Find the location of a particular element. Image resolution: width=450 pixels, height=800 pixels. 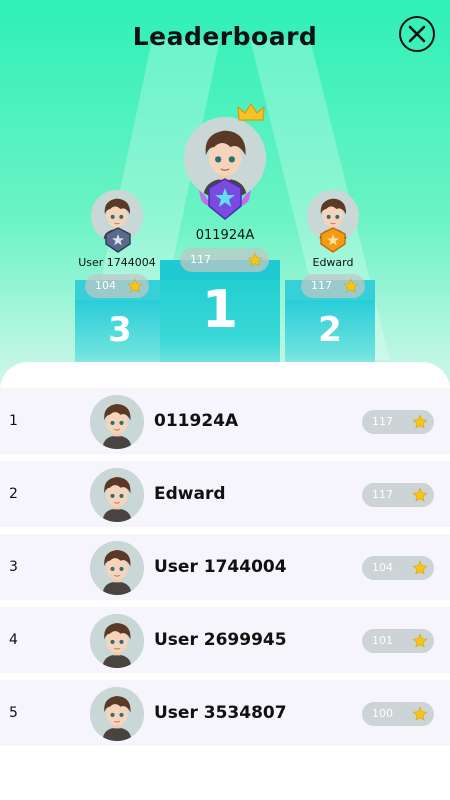

list-item: 3 User 1744004 104 is located at coordinates (225, 567).